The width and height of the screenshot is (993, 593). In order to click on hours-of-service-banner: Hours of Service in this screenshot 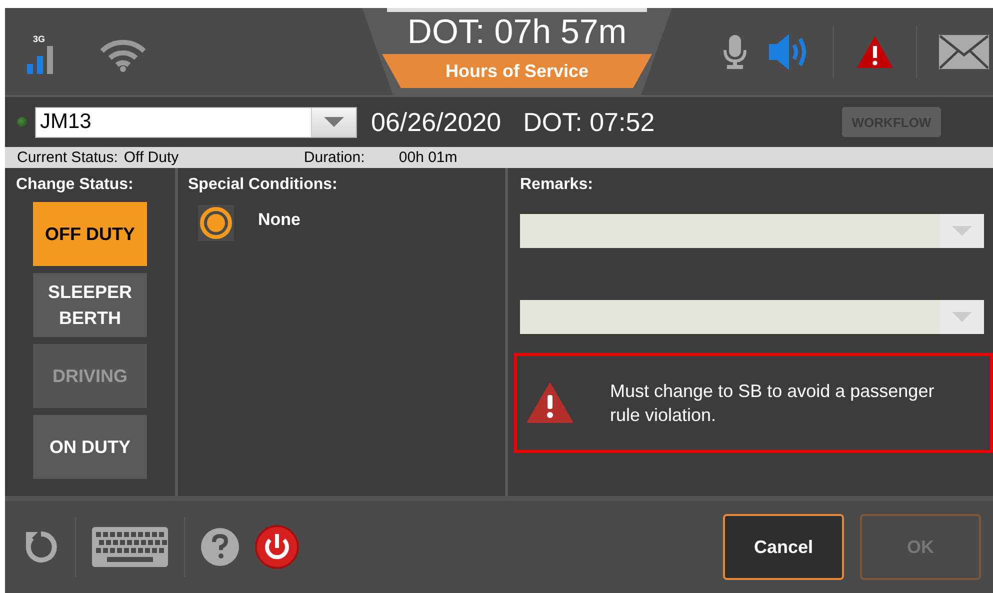, I will do `click(517, 71)`.